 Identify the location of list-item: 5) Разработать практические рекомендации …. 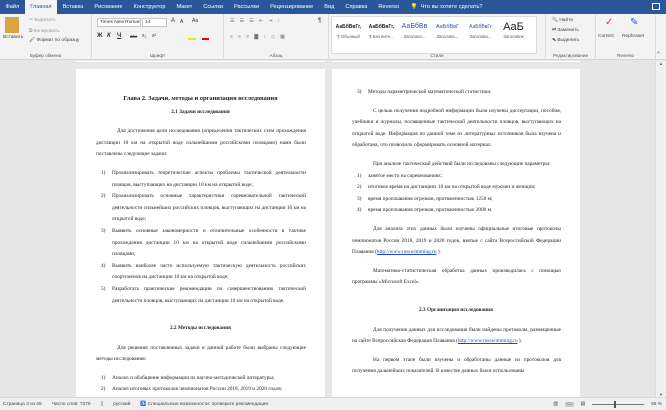
(200, 295).